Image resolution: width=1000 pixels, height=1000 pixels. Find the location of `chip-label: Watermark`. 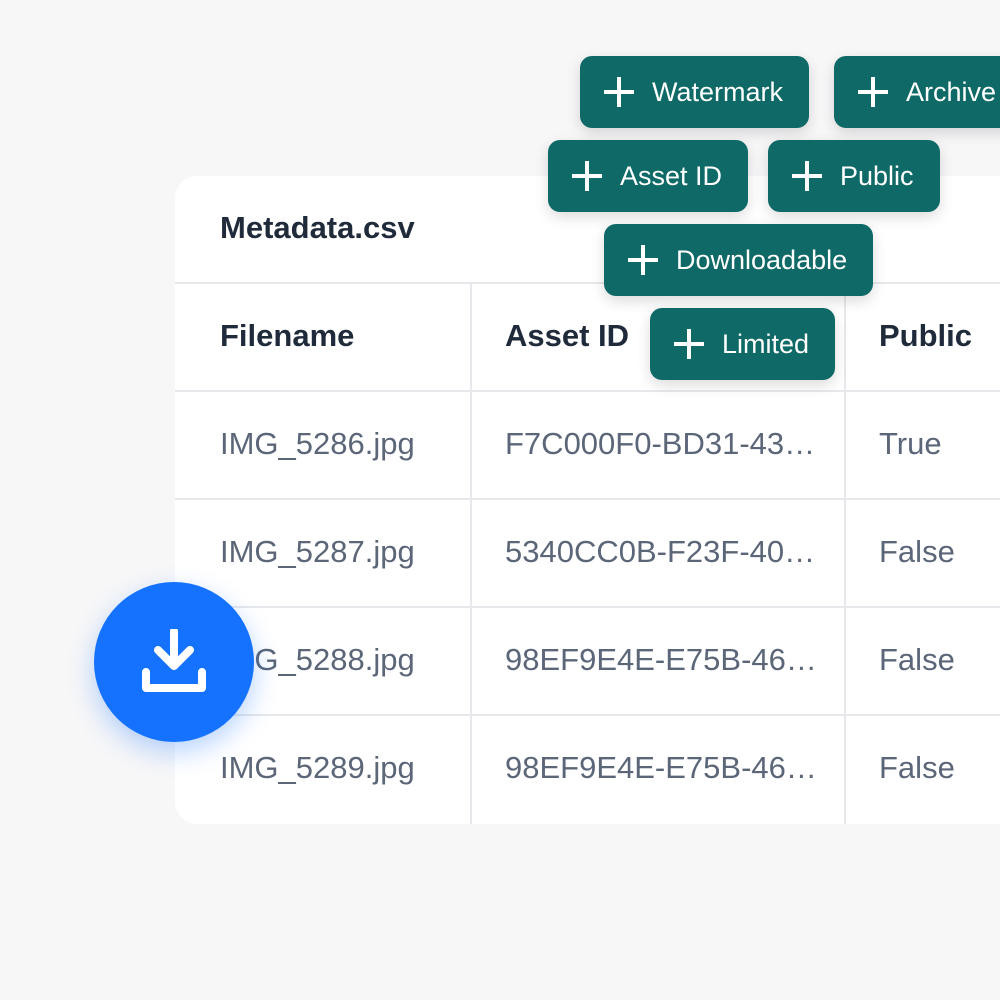

chip-label: Watermark is located at coordinates (718, 91).